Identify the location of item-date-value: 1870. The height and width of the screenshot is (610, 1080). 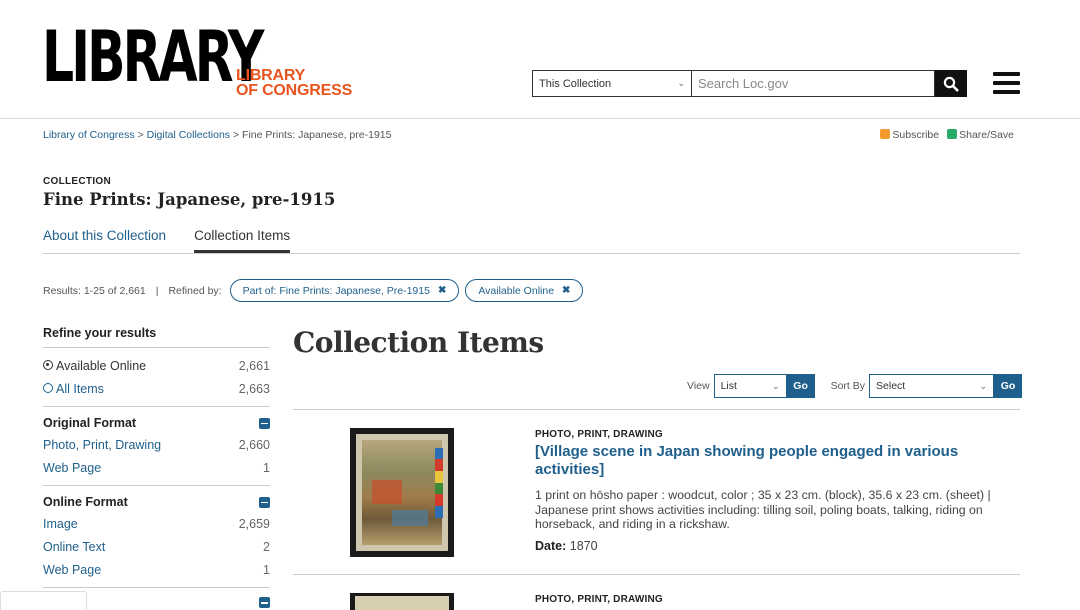
(583, 546).